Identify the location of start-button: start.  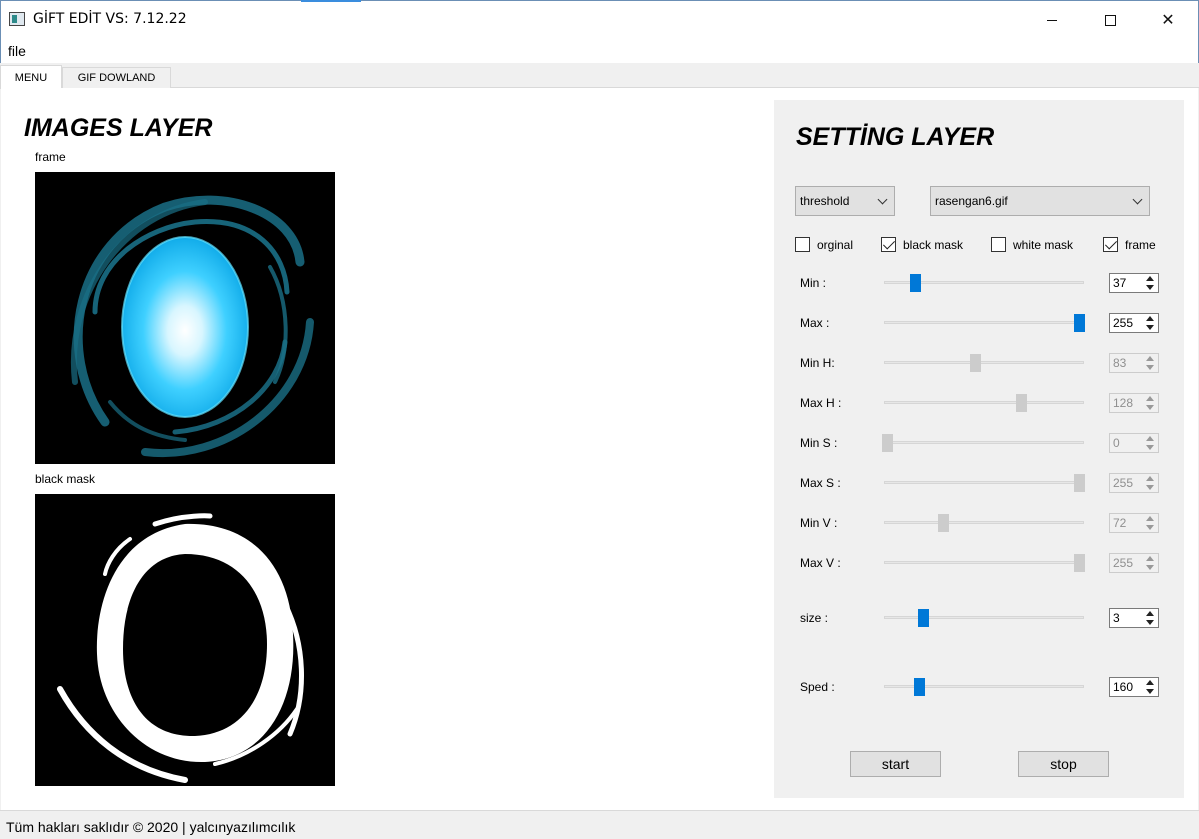
(895, 764).